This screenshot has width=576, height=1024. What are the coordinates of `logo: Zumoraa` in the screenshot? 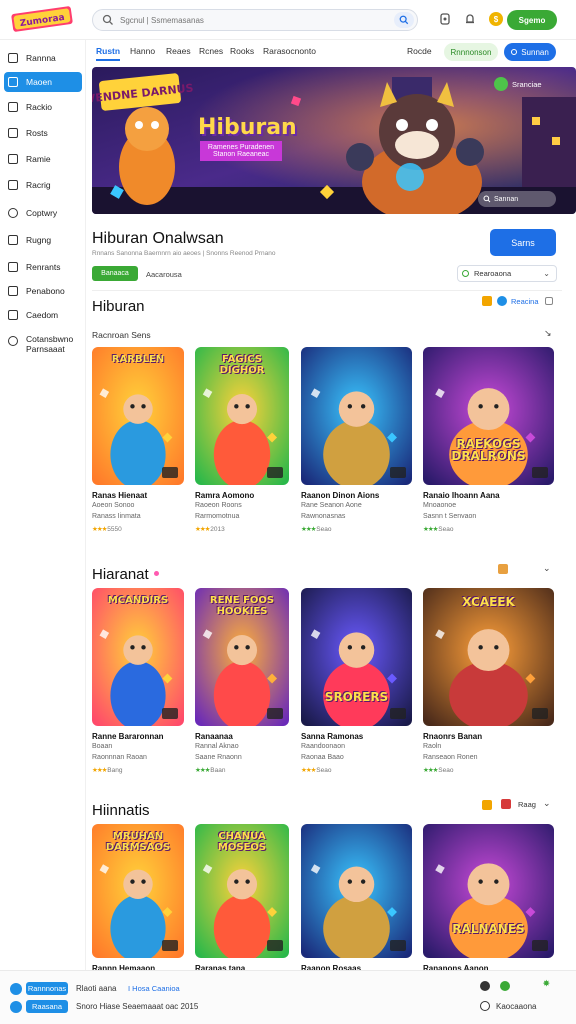 It's located at (42, 19).